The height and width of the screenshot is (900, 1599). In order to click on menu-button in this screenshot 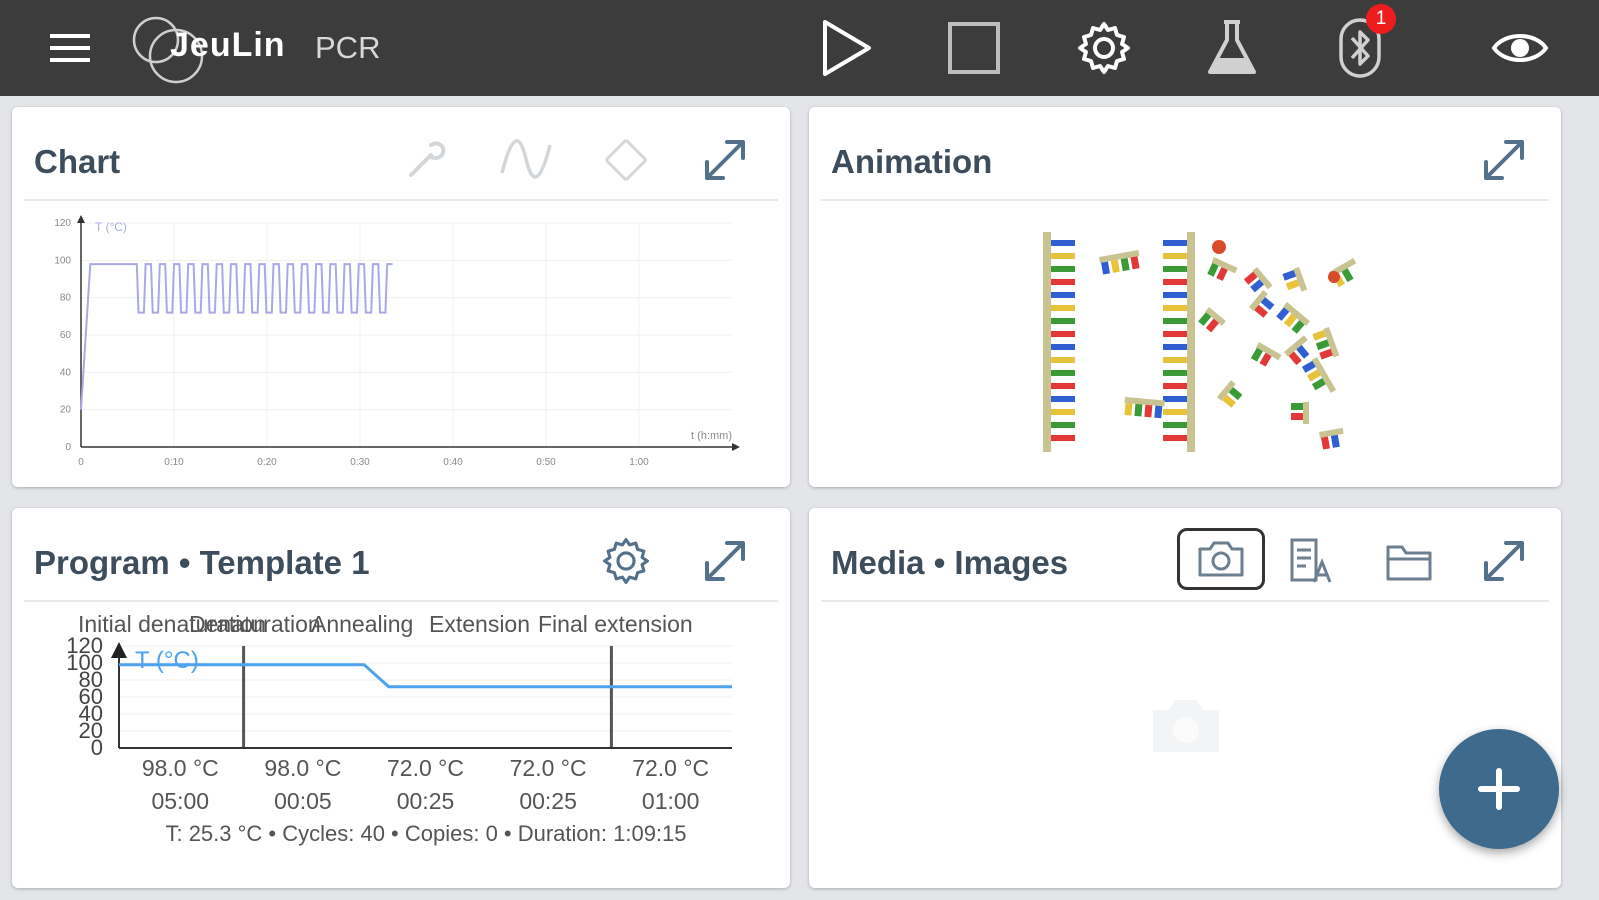, I will do `click(70, 48)`.